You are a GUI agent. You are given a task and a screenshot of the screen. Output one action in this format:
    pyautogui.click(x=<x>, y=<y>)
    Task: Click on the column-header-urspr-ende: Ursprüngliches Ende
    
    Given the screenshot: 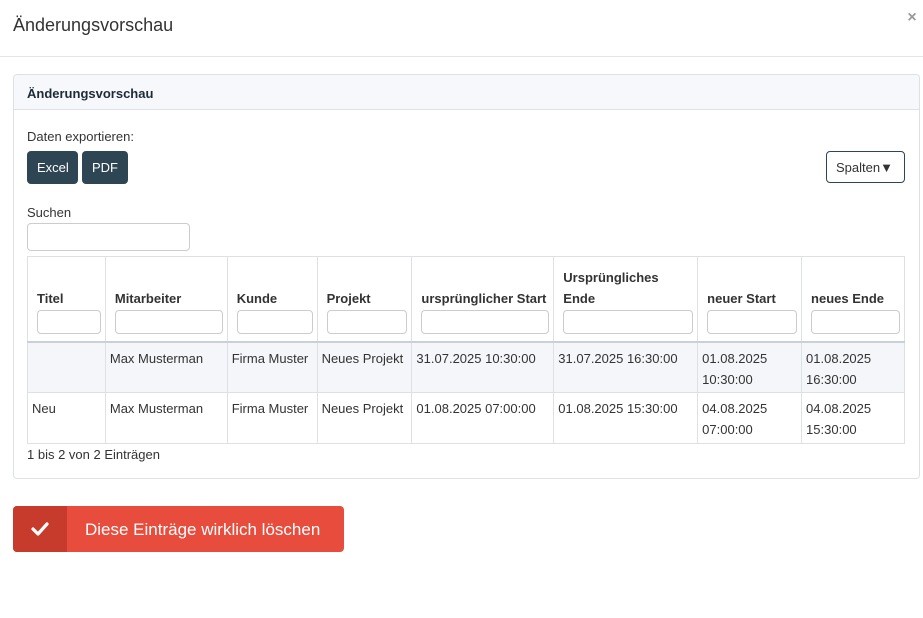 What is the action you would take?
    pyautogui.click(x=626, y=299)
    